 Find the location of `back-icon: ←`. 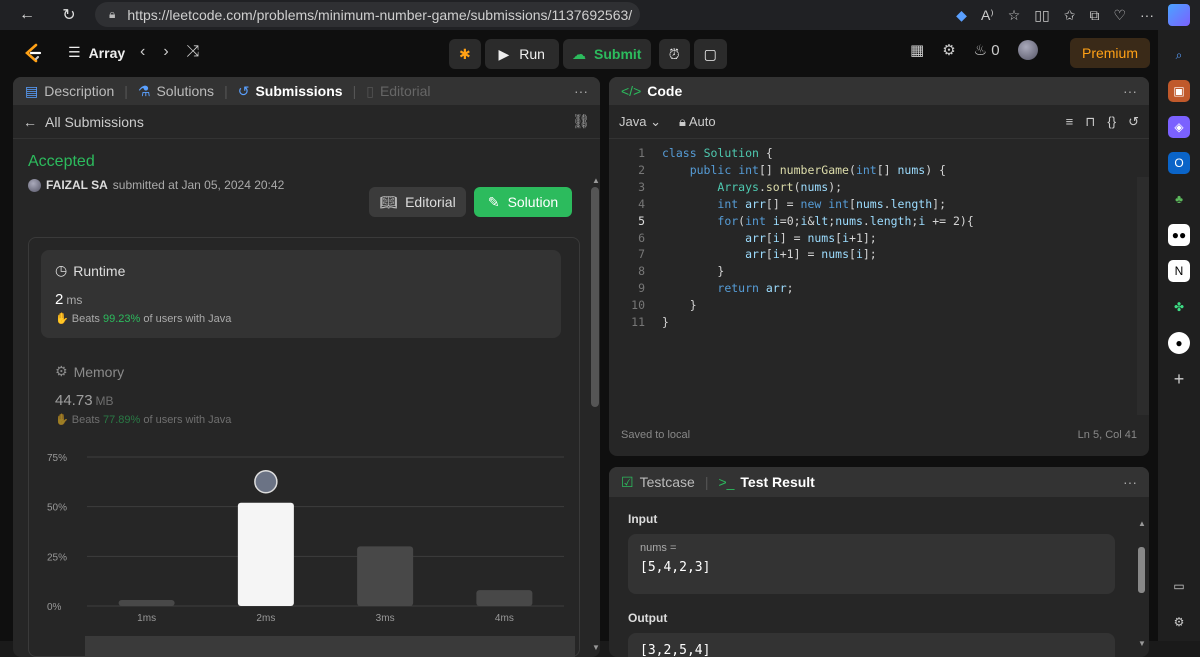

back-icon: ← is located at coordinates (27, 15).